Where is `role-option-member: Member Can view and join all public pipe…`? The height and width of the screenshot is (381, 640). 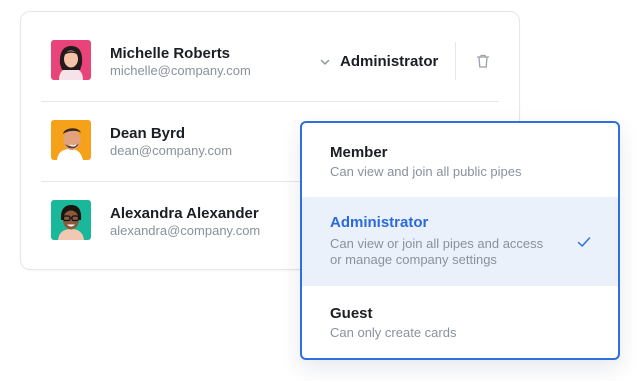 role-option-member: Member Can view and join all public pipe… is located at coordinates (460, 160).